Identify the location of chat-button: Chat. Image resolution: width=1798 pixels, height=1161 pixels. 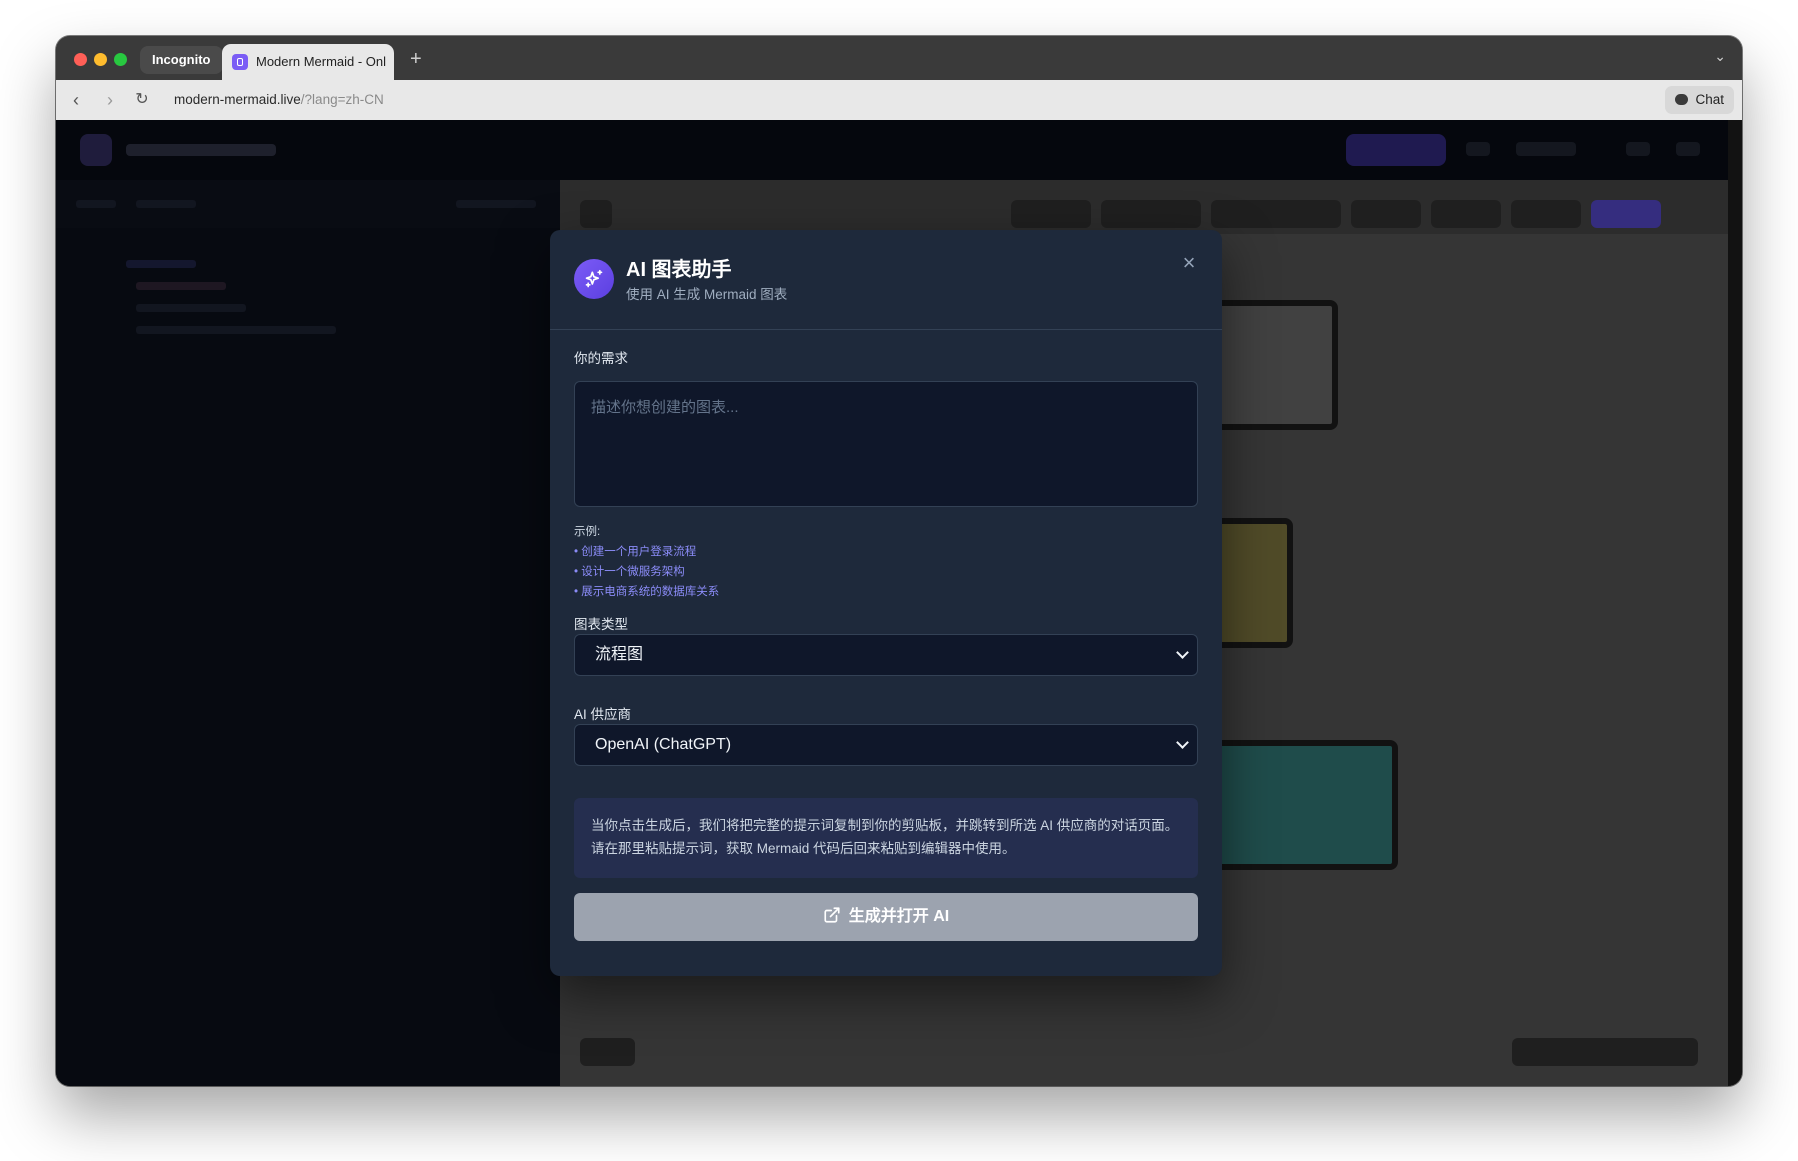
(1699, 100).